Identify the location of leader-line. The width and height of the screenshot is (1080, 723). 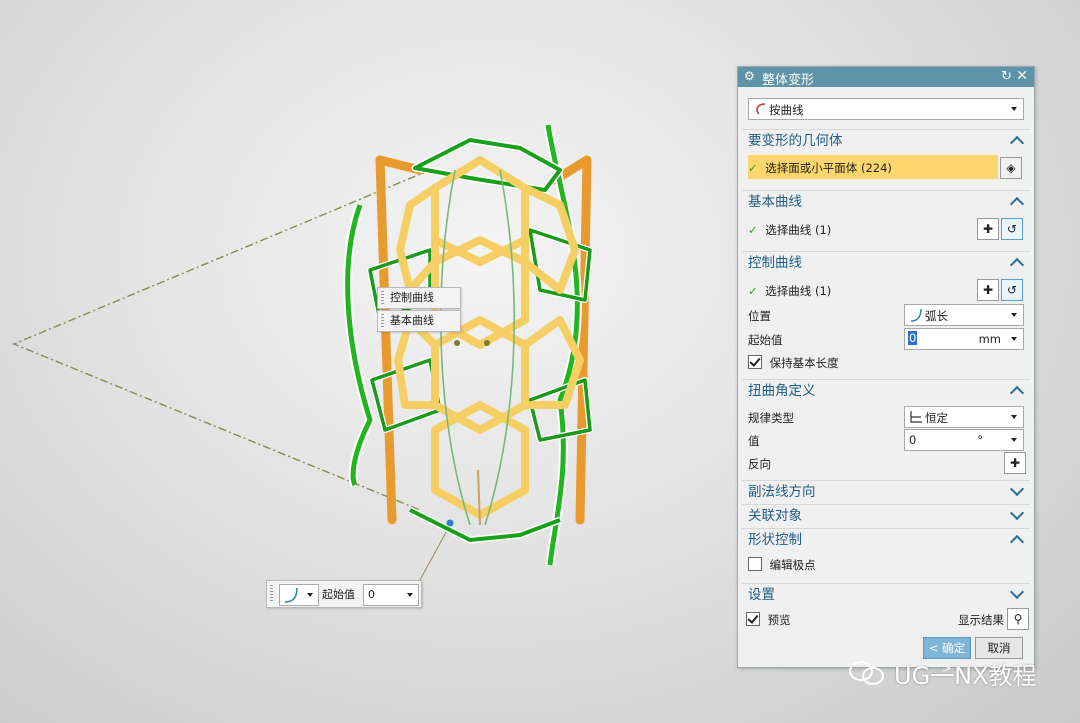
(435, 552).